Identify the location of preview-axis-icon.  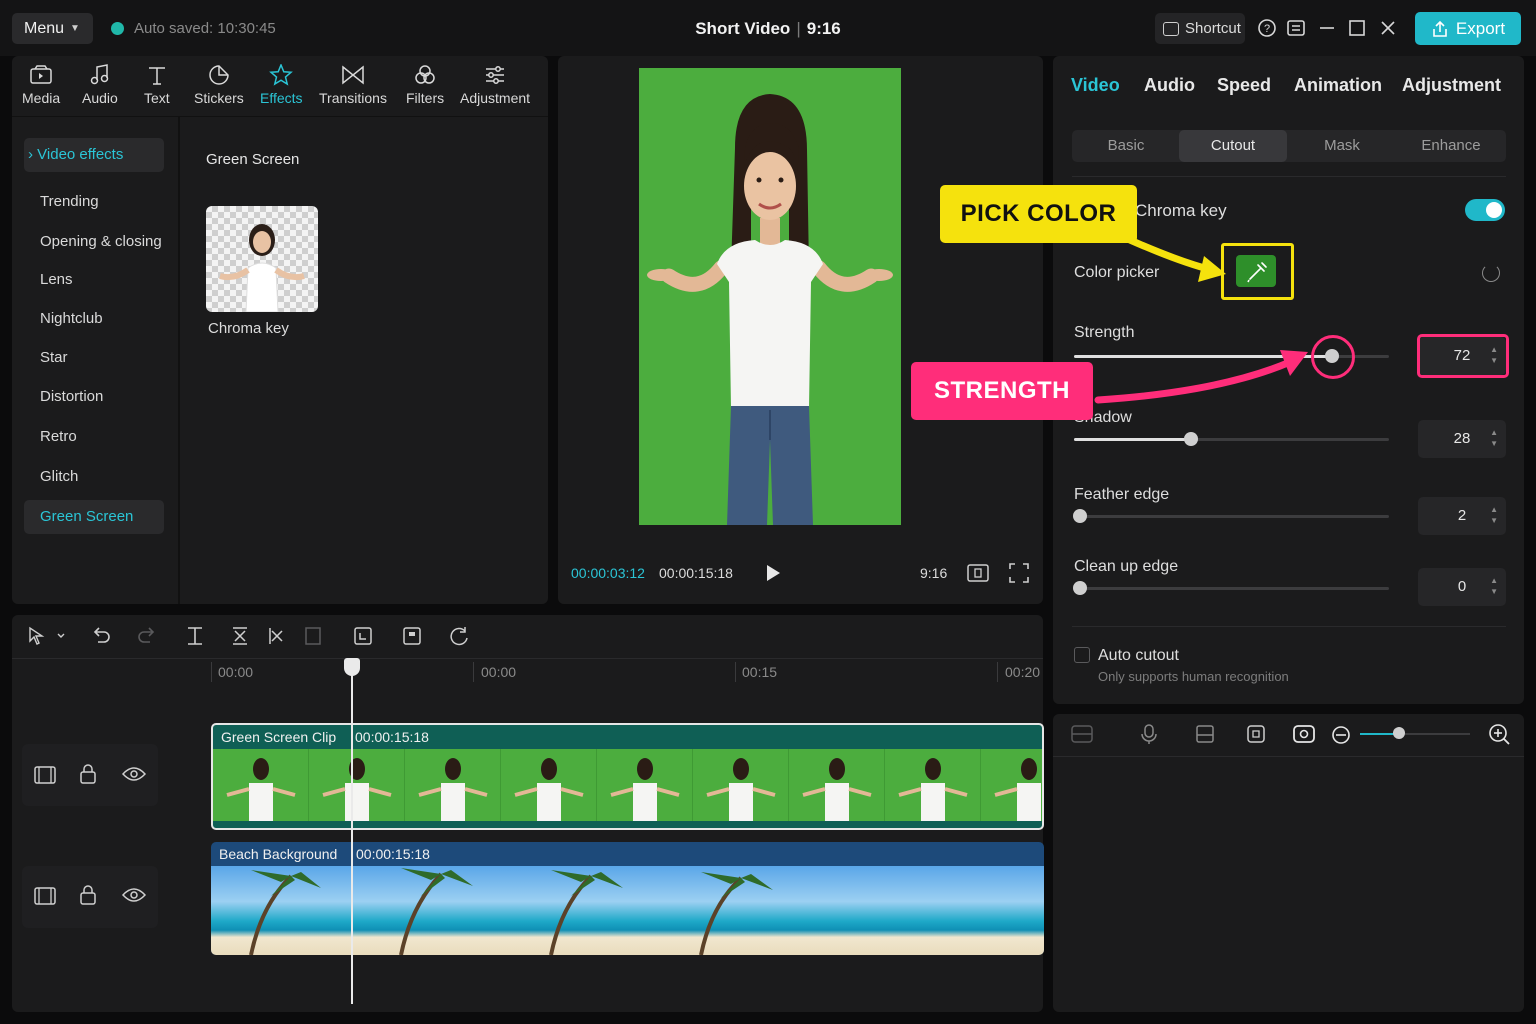
(1304, 734).